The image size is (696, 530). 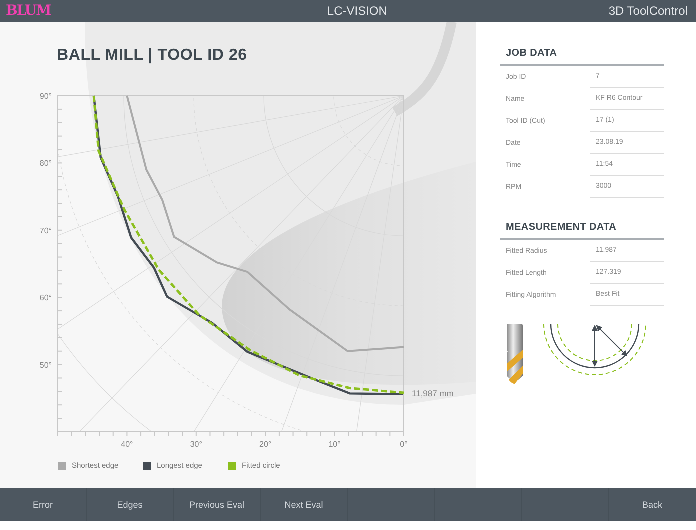 I want to click on axis-tick-label: 20°, so click(x=266, y=444).